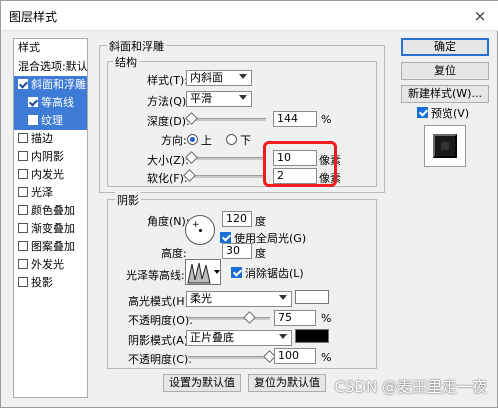  Describe the element at coordinates (212, 337) in the screenshot. I see `shadow-mode-value: 正片叠底` at that location.